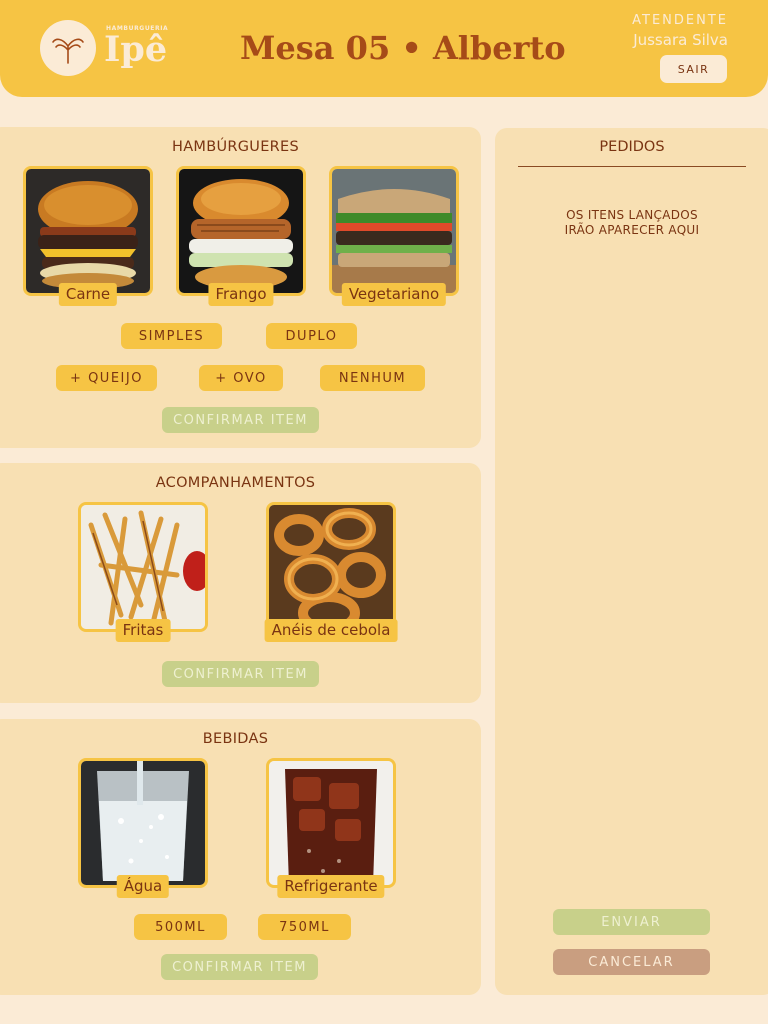 The image size is (768, 1024). I want to click on drink-label-refrigerante: Refrigerante, so click(331, 886).